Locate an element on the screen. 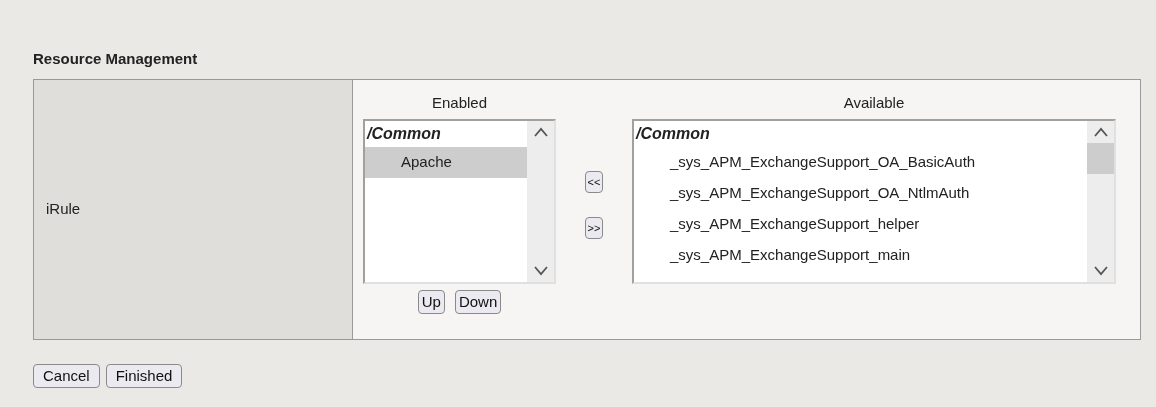  list-option: _sys_APM_ExchangeSupport_main is located at coordinates (860, 255).